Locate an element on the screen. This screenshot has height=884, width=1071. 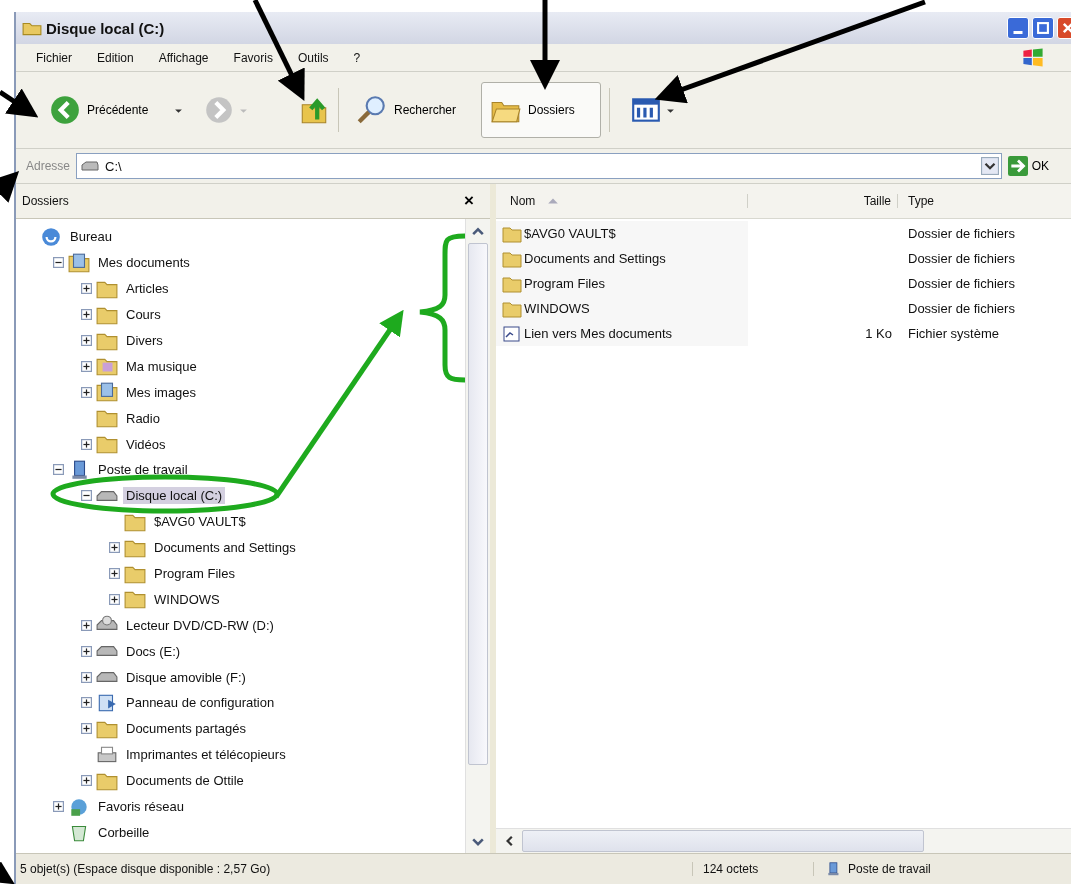
tree-item: Documents de Ottile is located at coordinates (185, 781).